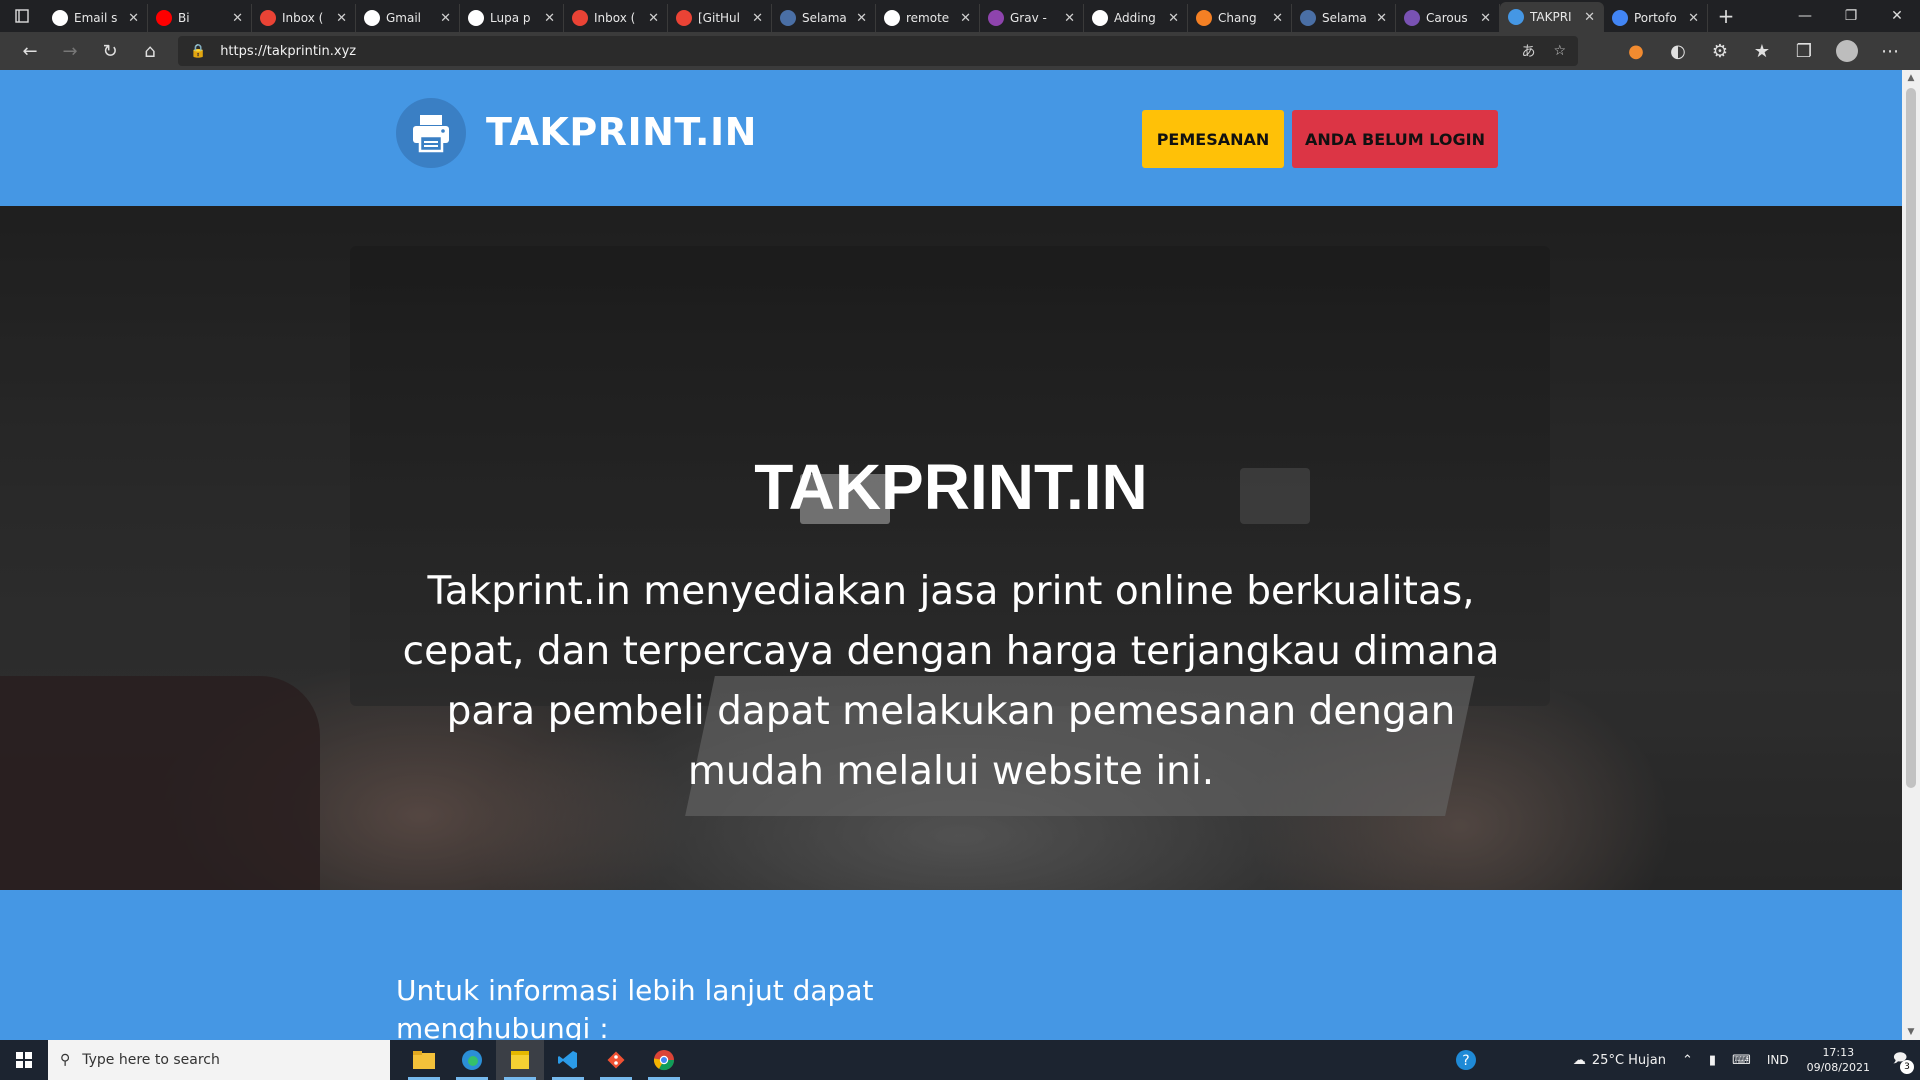  I want to click on edge-icon, so click(472, 1060).